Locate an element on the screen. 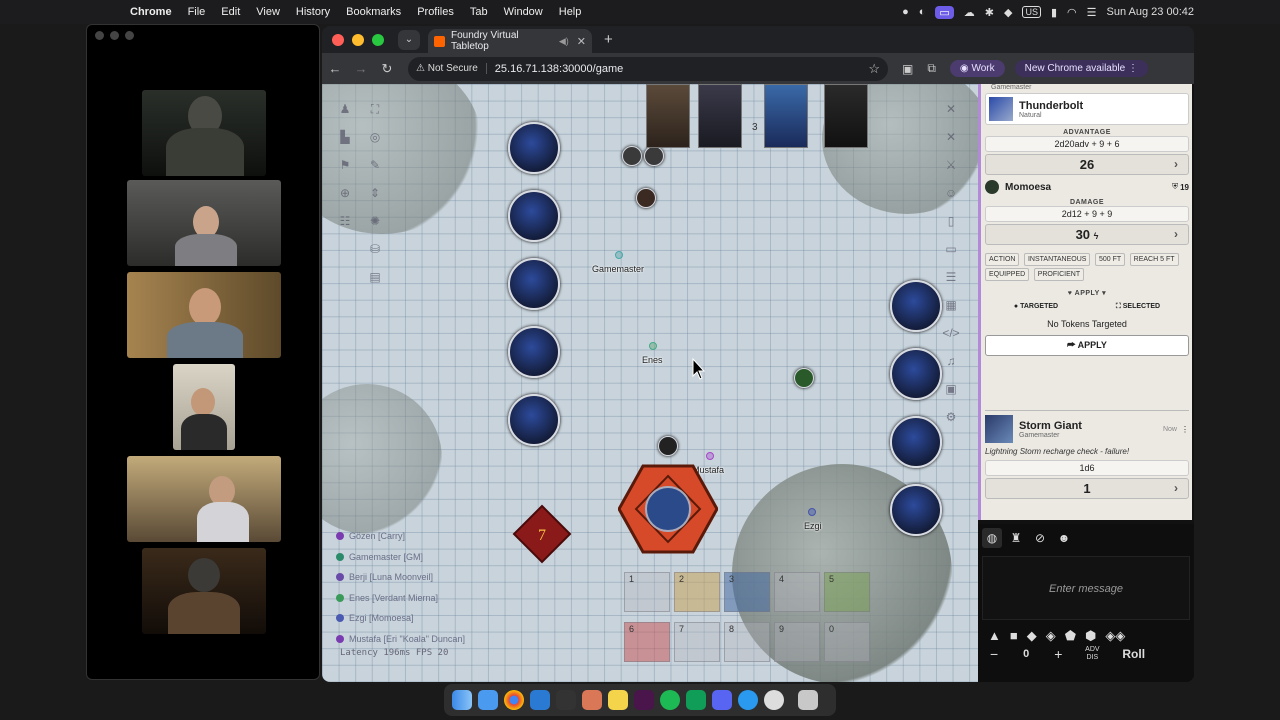 This screenshot has width=1280, height=720. keyboard-layout-icon: US is located at coordinates (1031, 12).